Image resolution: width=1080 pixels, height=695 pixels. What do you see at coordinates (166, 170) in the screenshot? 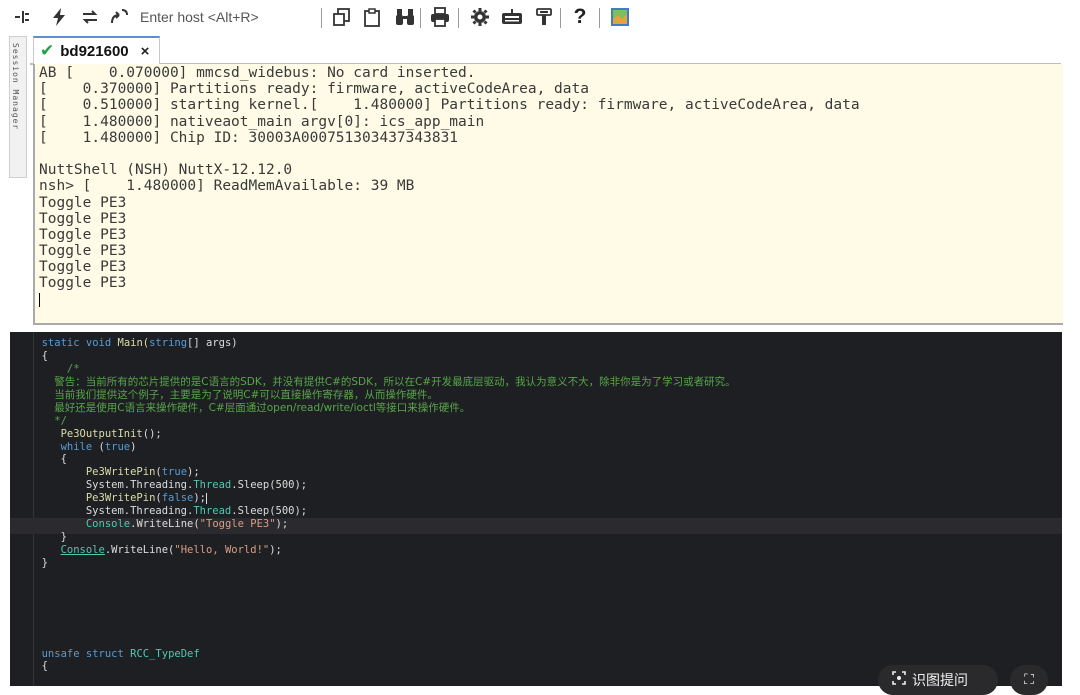
I see `console-line: NuttShell (NSH) NuttX-12.12.0` at bounding box center [166, 170].